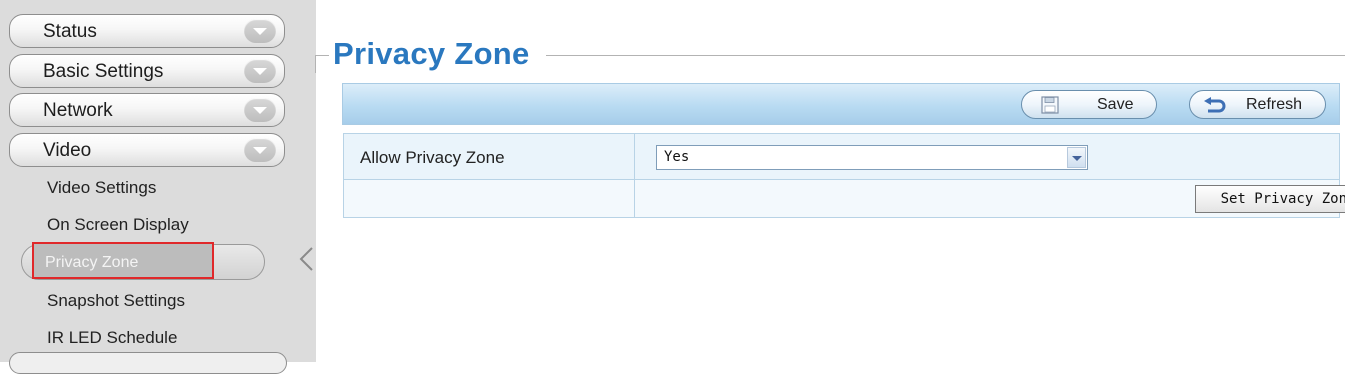  What do you see at coordinates (1050, 105) in the screenshot?
I see `save-icon` at bounding box center [1050, 105].